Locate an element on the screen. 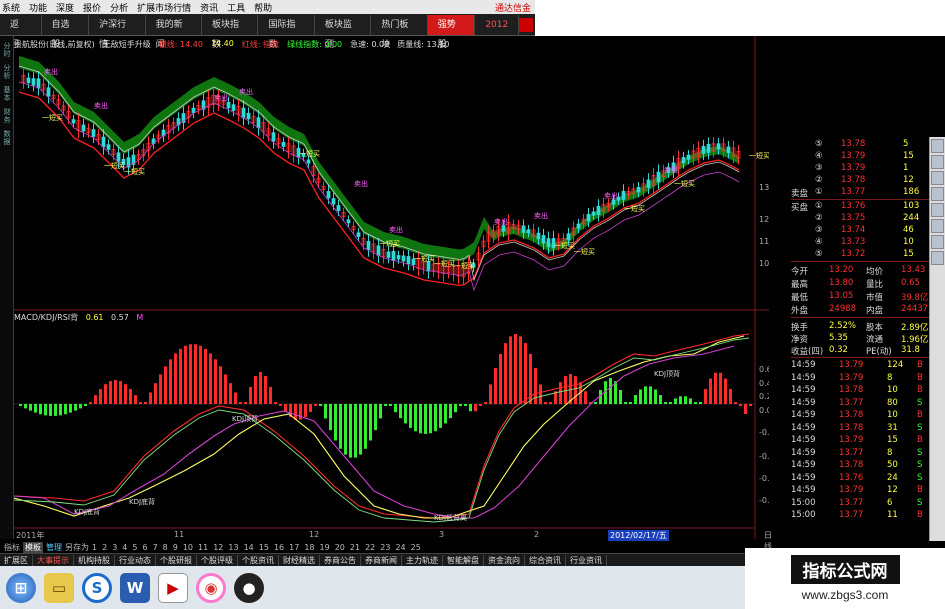  template-number-tab: 2 is located at coordinates (104, 547).